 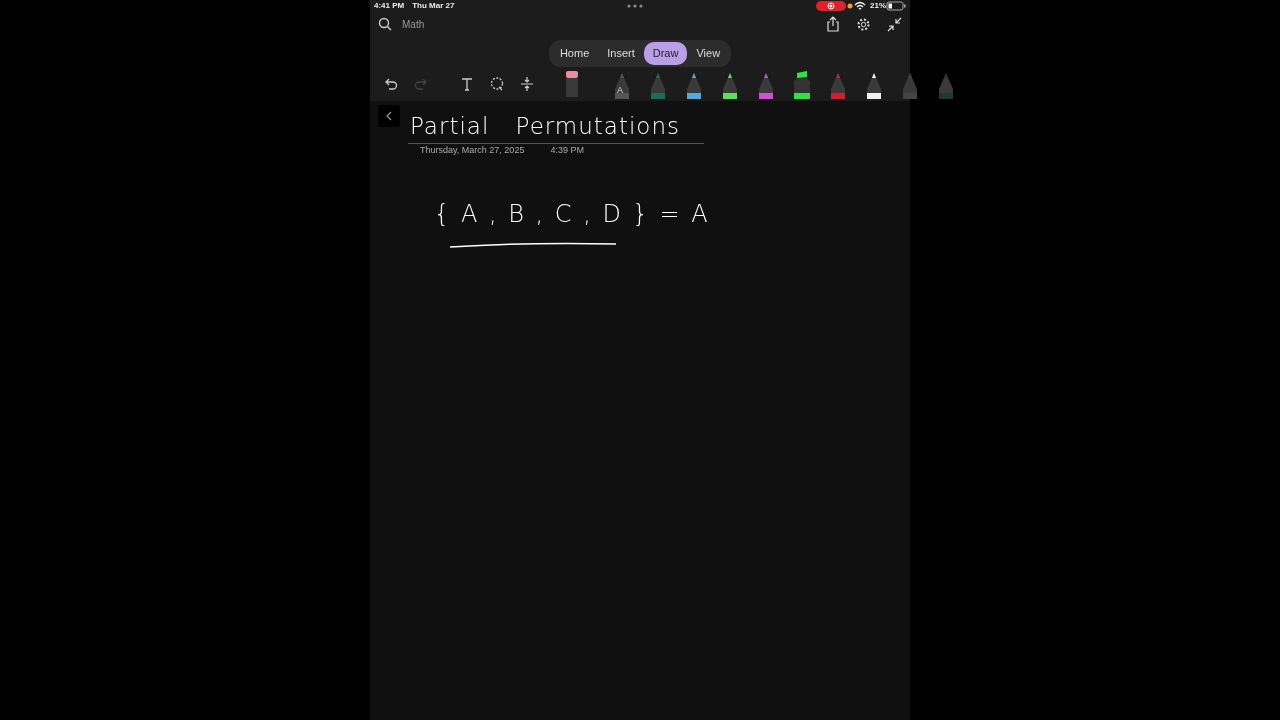 What do you see at coordinates (896, 6) in the screenshot?
I see `battery-icon` at bounding box center [896, 6].